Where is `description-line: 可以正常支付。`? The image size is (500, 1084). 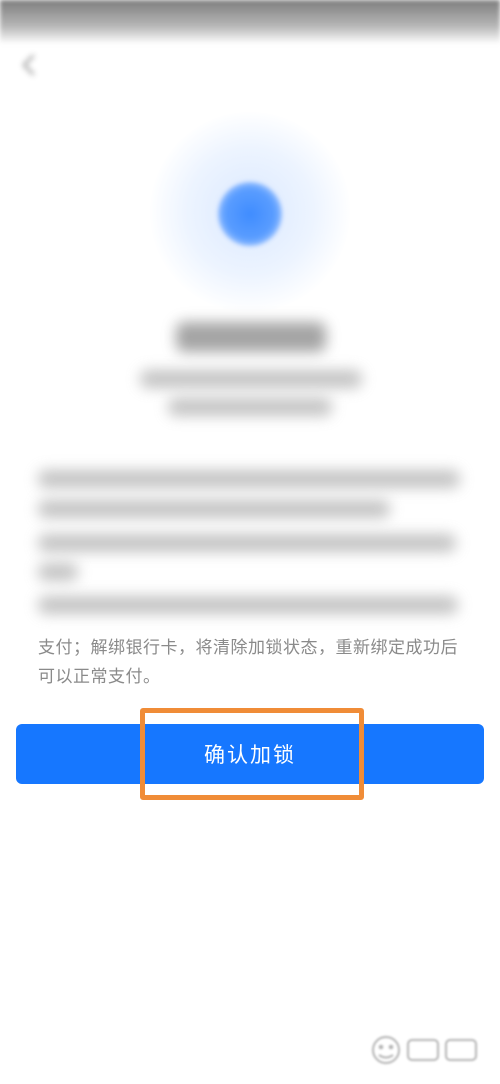
description-line: 可以正常支付。 is located at coordinates (99, 677).